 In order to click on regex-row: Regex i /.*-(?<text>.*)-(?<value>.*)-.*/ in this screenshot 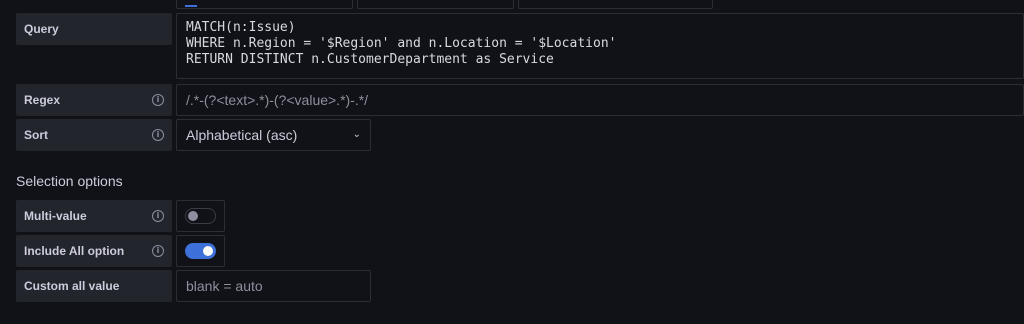, I will do `click(520, 100)`.